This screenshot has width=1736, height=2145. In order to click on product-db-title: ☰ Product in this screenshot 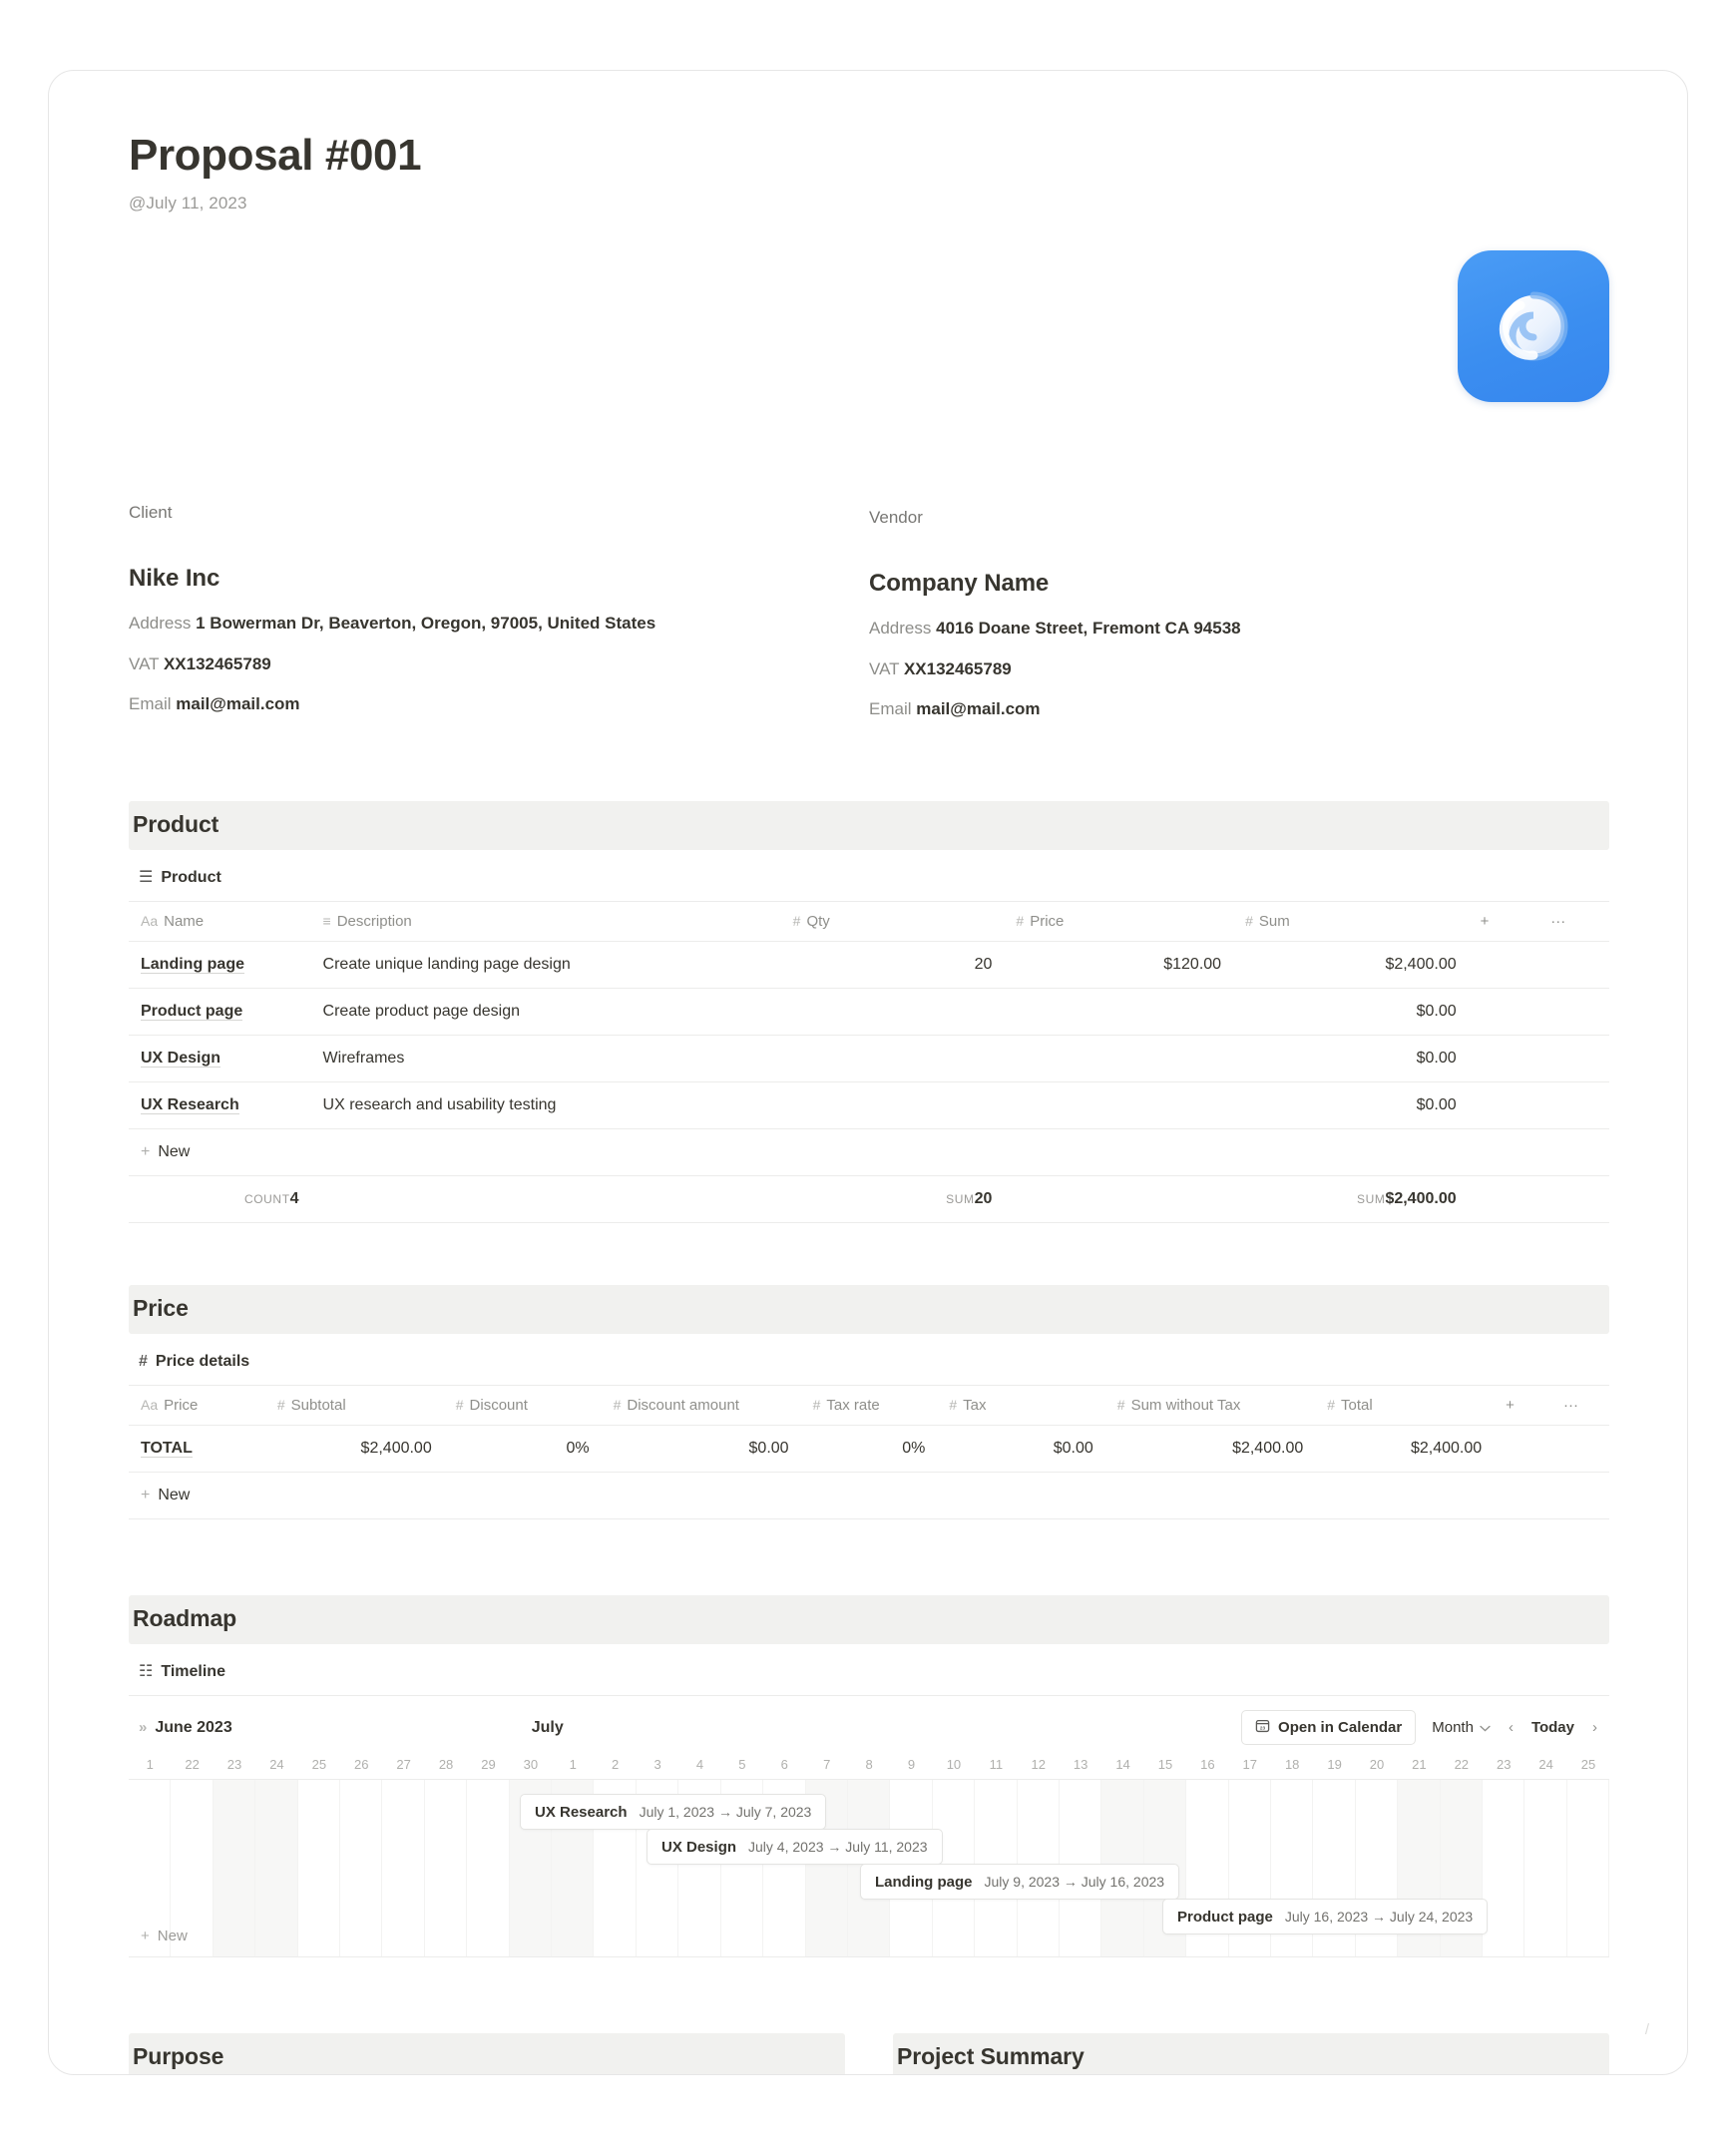, I will do `click(874, 878)`.